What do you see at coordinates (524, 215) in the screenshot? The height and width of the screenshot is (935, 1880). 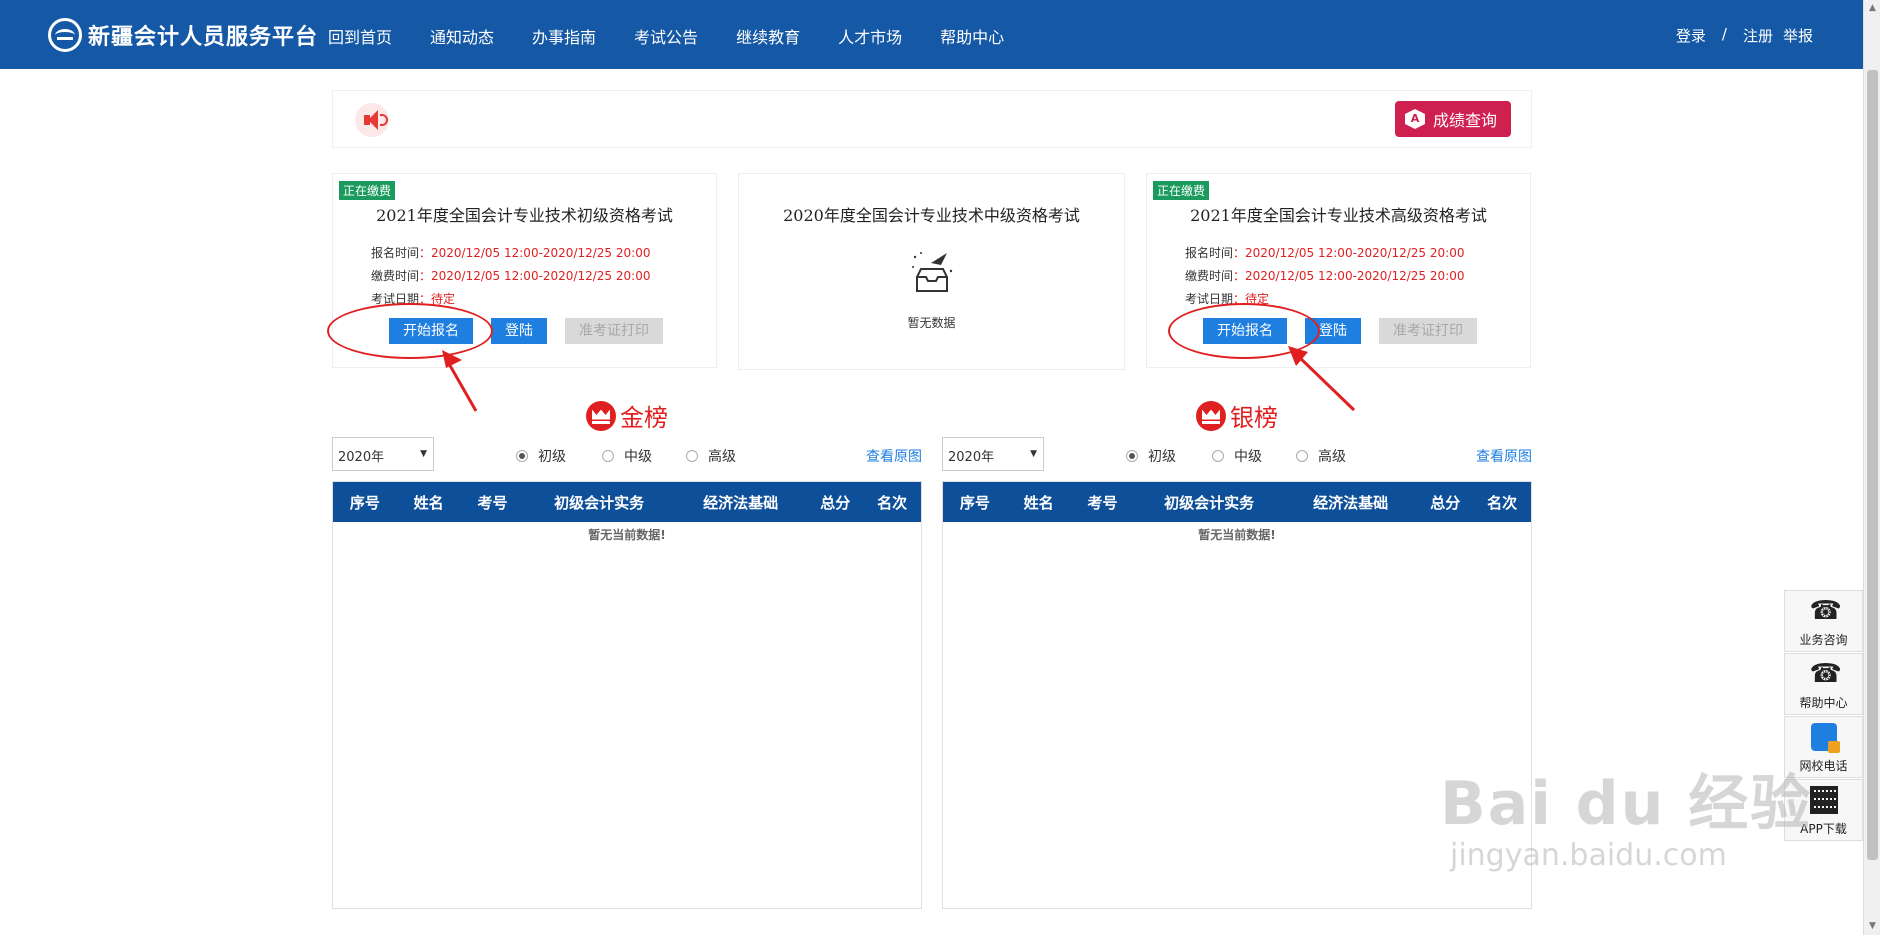 I see `exam-title: 2021年度全国会计专业技术初级资格考试` at bounding box center [524, 215].